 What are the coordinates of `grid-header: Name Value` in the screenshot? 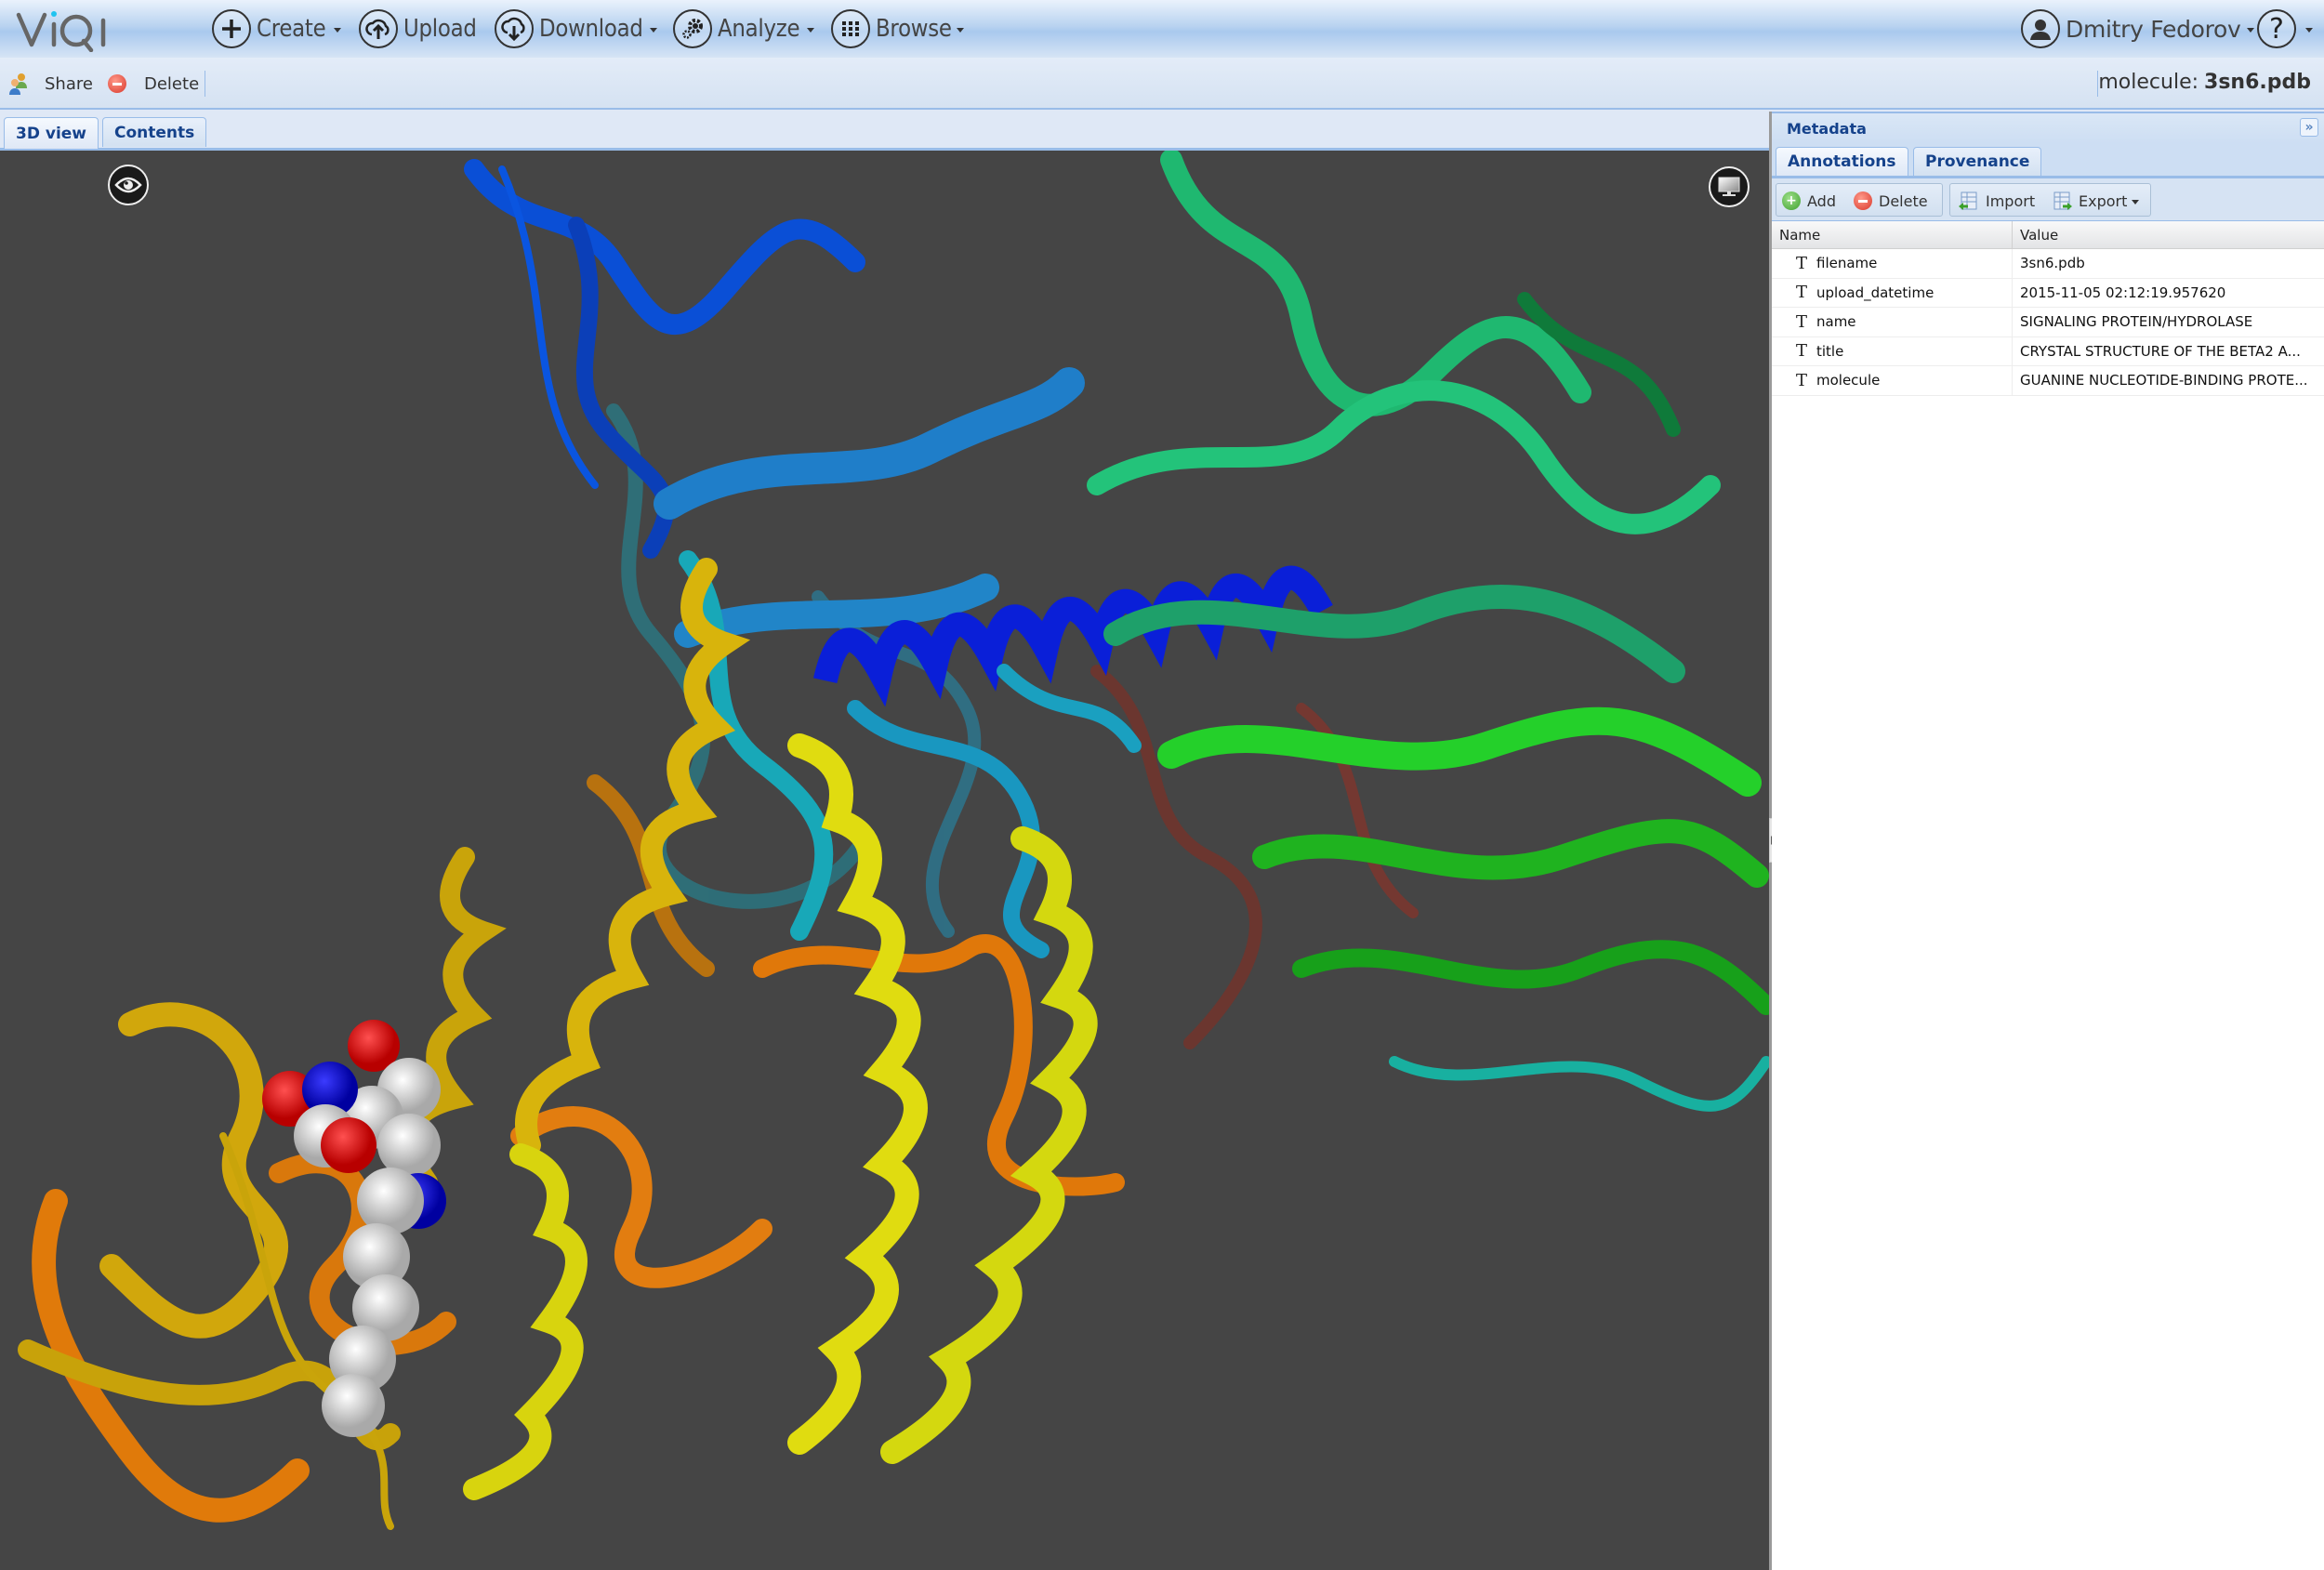 It's located at (2048, 235).